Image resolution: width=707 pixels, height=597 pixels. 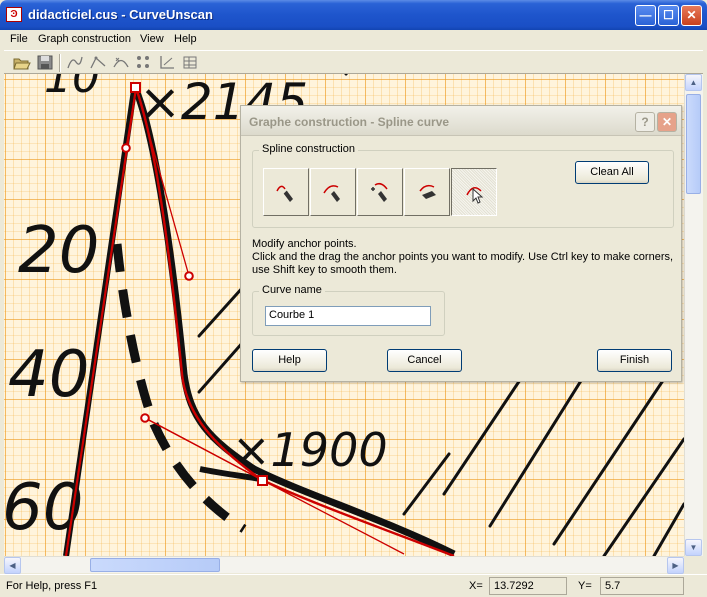 I want to click on add-anchor-tool-button, so click(x=380, y=192).